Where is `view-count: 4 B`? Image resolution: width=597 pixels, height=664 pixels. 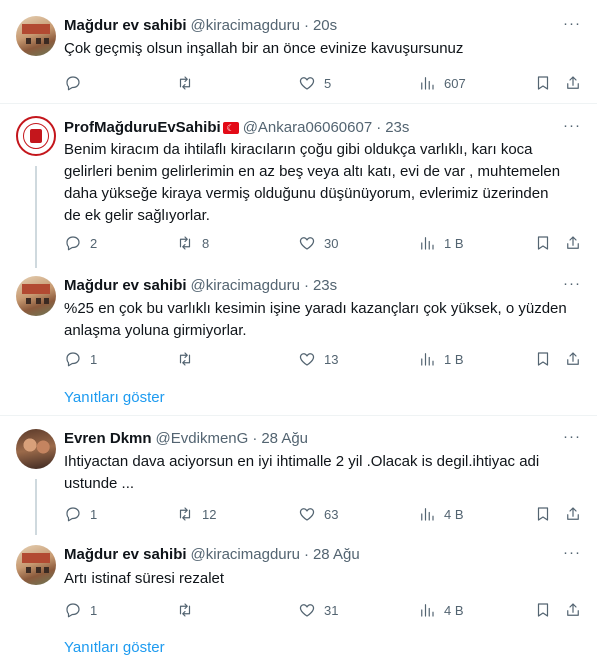 view-count: 4 B is located at coordinates (454, 514).